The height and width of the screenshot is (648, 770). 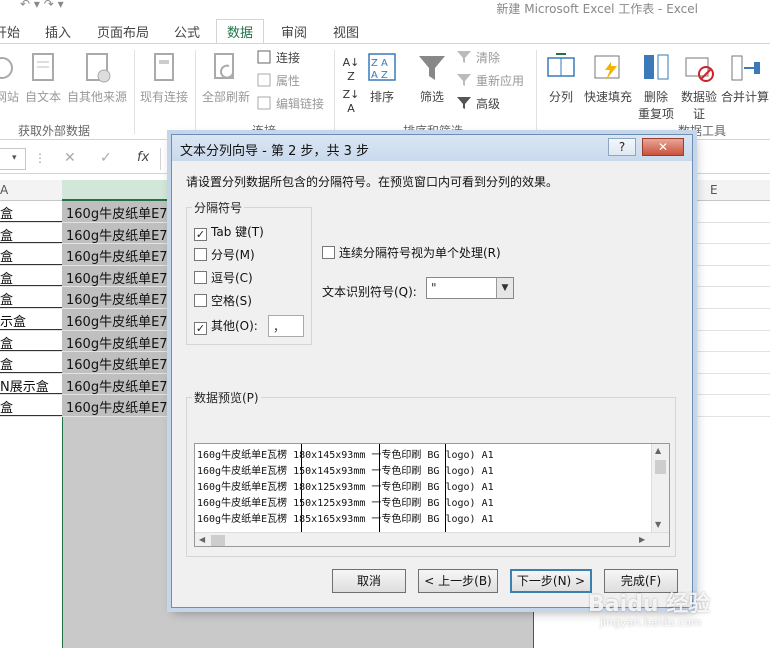 What do you see at coordinates (123, 31) in the screenshot?
I see `tab-page-layout: 页面布局` at bounding box center [123, 31].